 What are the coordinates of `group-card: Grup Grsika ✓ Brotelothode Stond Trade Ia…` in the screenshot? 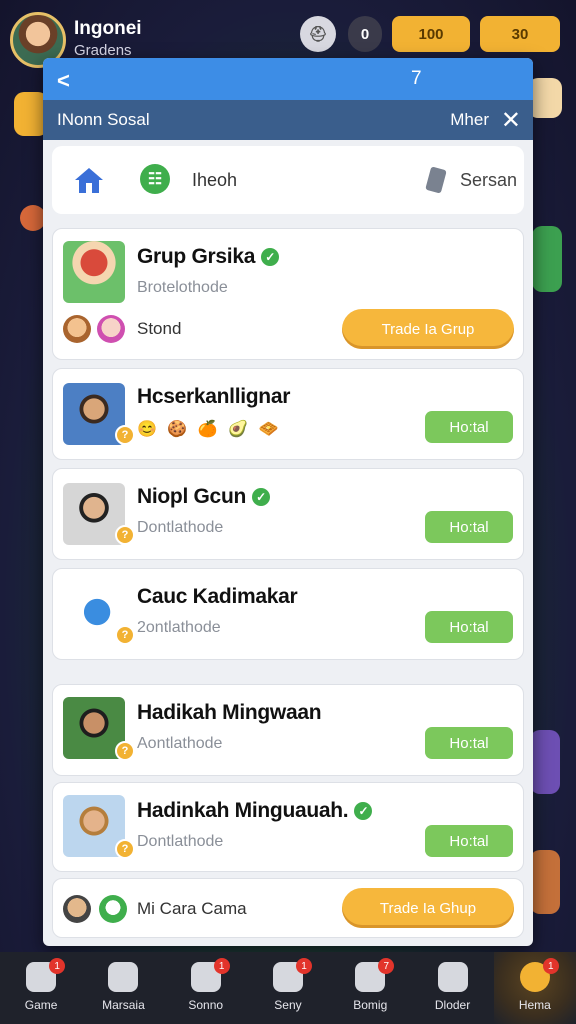 It's located at (288, 294).